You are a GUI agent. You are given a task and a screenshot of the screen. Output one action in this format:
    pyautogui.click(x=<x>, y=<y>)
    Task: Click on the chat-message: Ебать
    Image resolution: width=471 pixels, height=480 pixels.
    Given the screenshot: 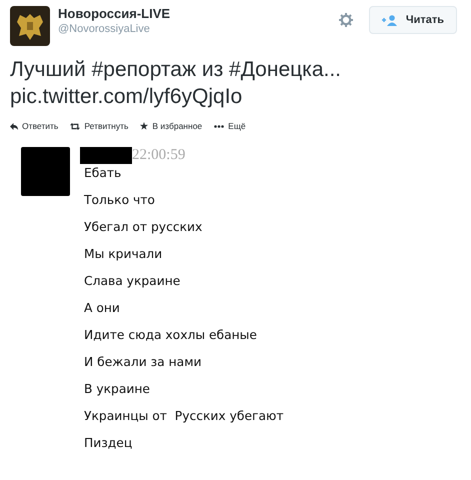 What is the action you would take?
    pyautogui.click(x=103, y=173)
    